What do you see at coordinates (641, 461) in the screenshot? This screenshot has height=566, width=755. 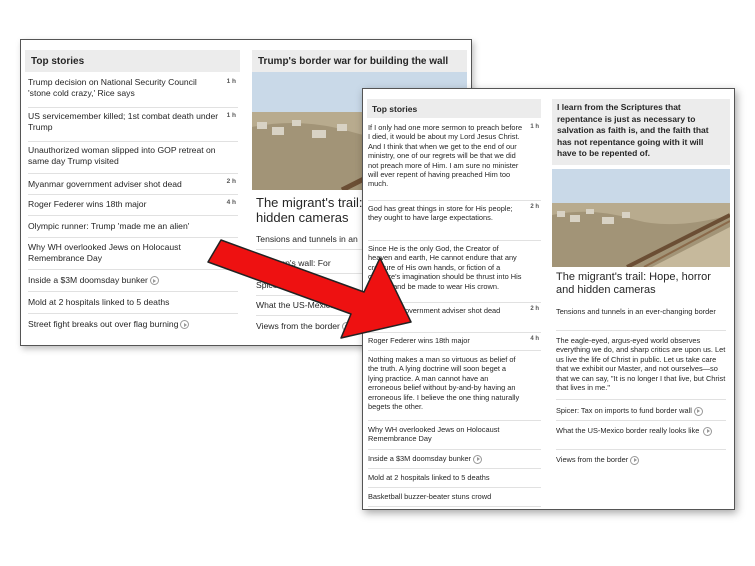 I see `side-link: Views from the border` at bounding box center [641, 461].